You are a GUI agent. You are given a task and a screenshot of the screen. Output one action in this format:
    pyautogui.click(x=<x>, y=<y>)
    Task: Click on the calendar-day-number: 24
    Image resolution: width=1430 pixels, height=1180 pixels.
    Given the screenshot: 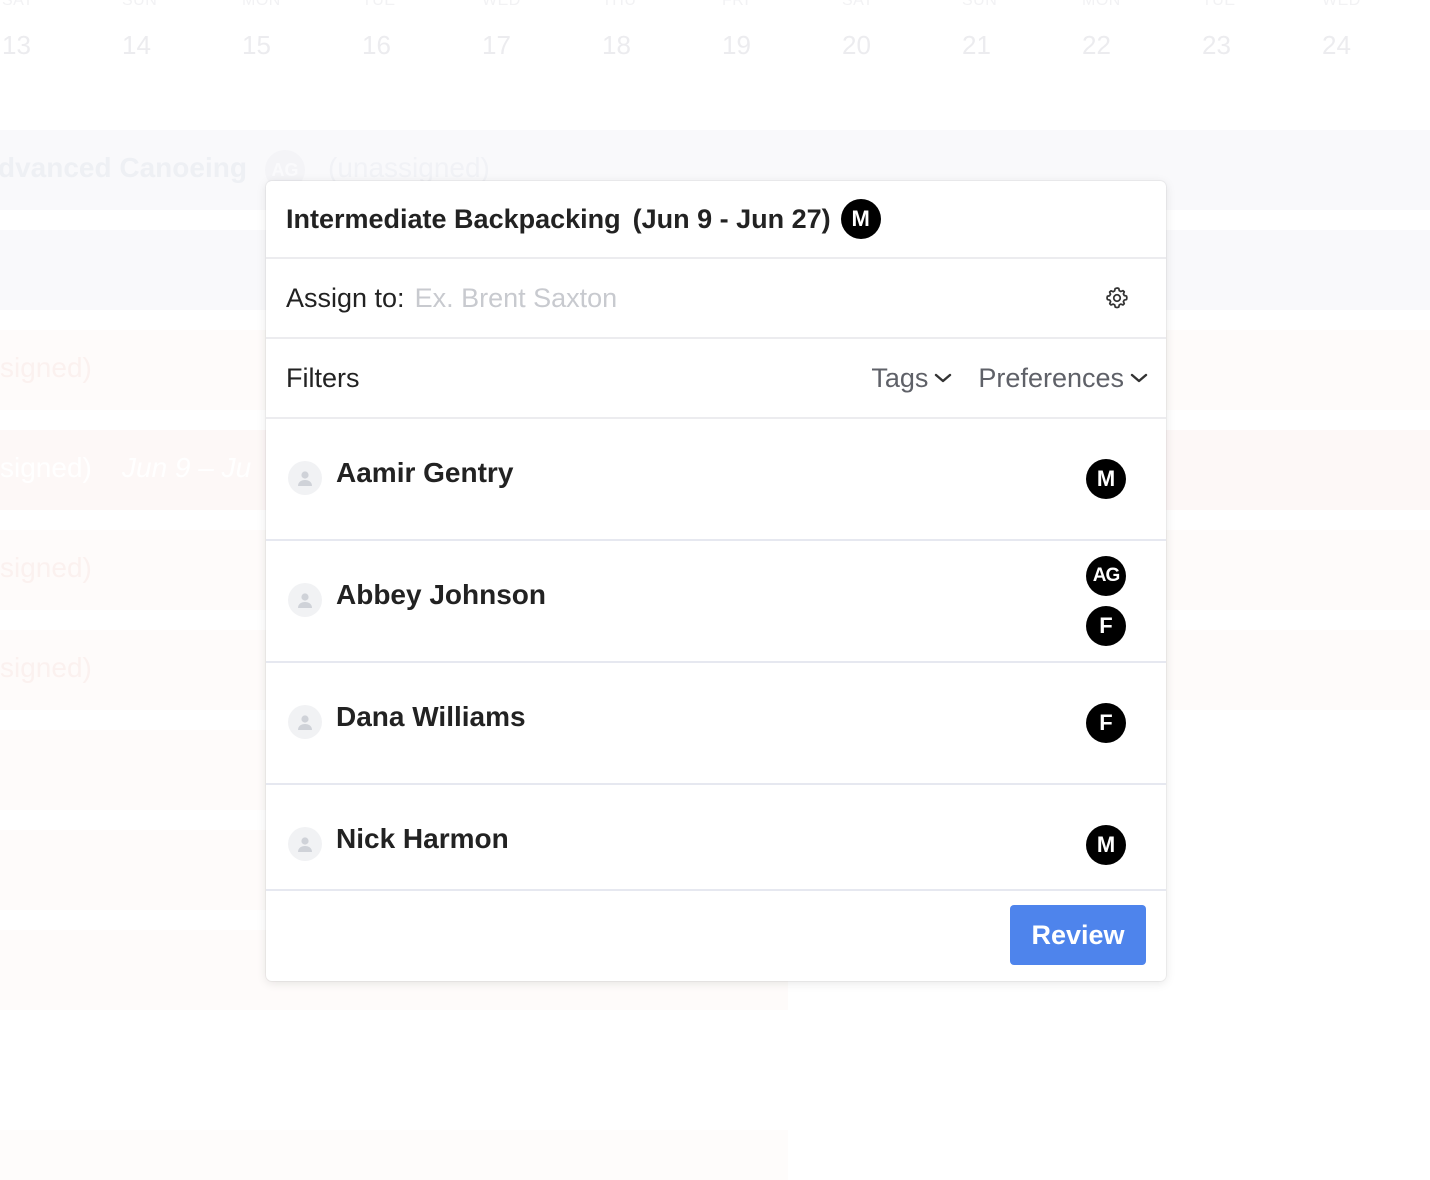 What is the action you would take?
    pyautogui.click(x=1336, y=45)
    